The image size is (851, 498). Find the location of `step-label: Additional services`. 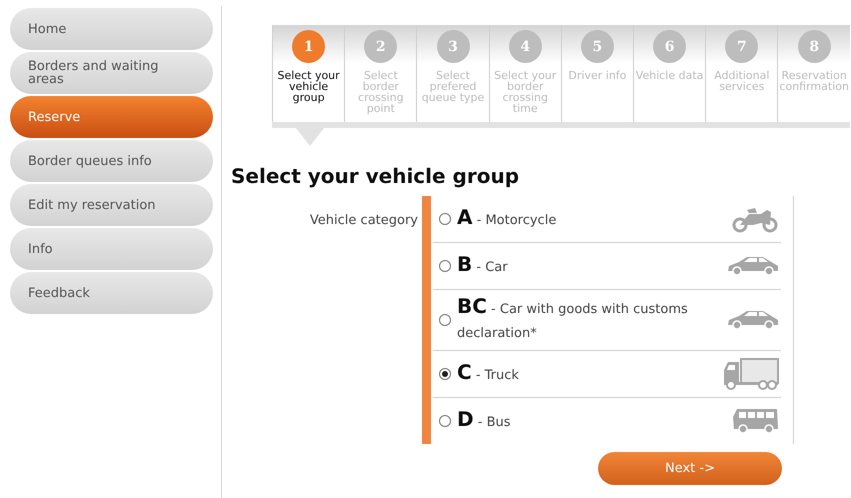

step-label: Additional services is located at coordinates (741, 81).